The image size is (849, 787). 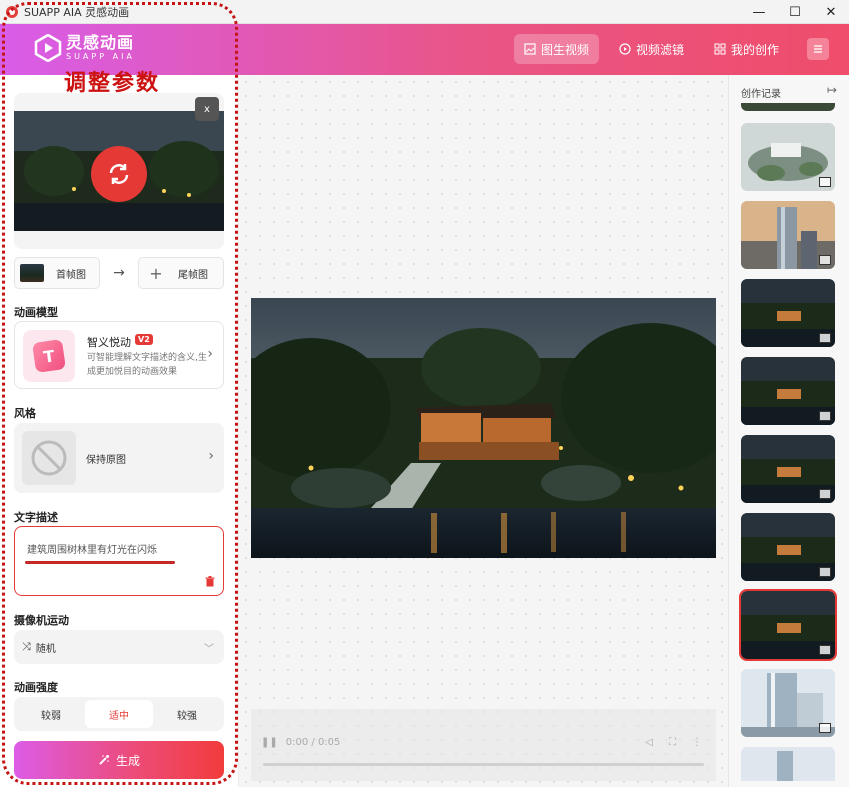 I want to click on menu-icon, so click(x=818, y=49).